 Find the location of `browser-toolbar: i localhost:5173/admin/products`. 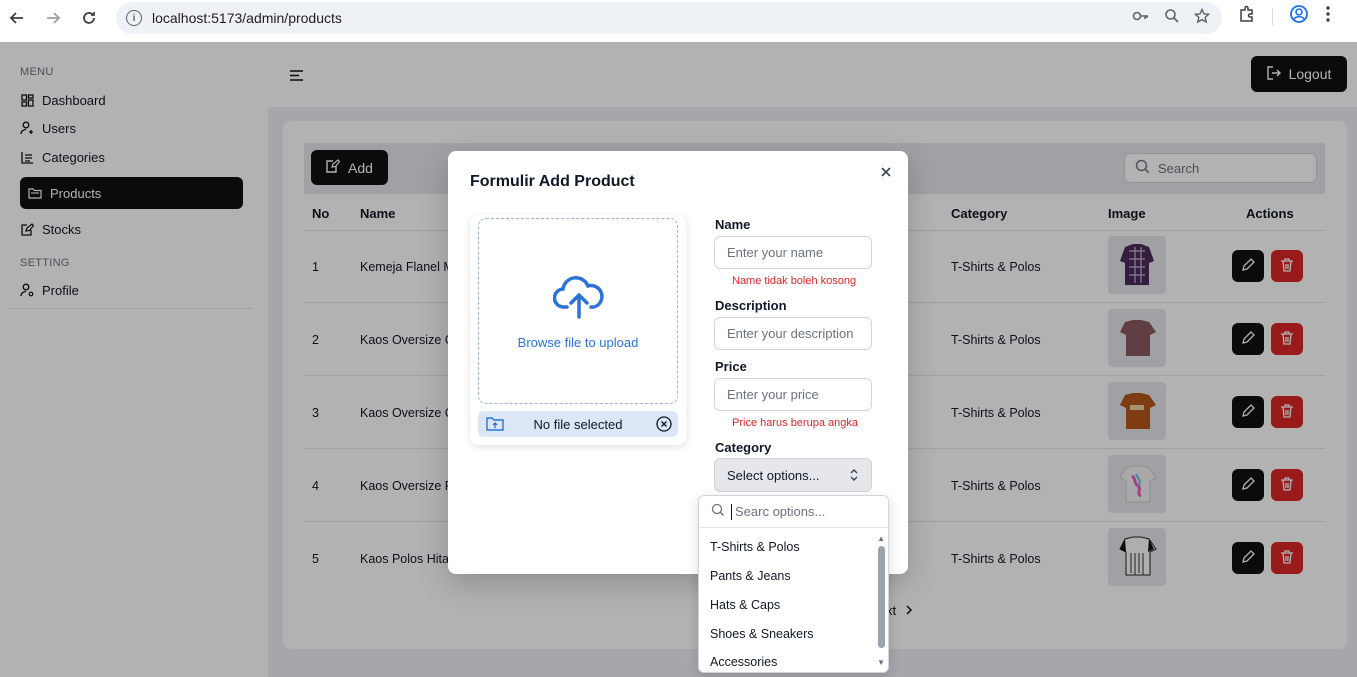

browser-toolbar: i localhost:5173/admin/products is located at coordinates (678, 18).